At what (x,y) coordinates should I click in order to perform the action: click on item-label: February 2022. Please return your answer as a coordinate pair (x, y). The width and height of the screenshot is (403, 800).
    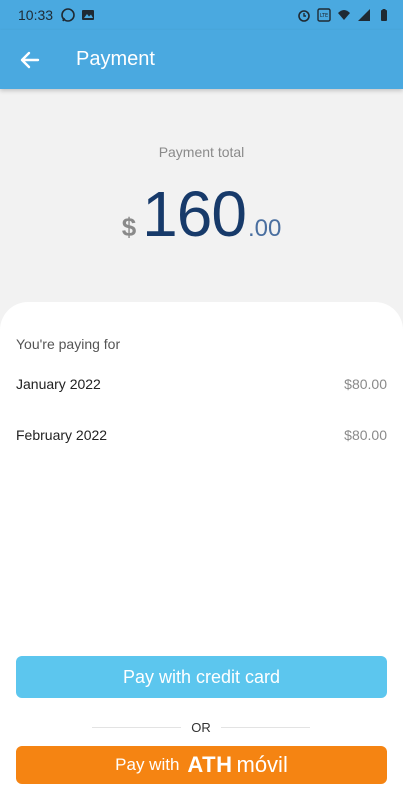
    Looking at the image, I should click on (62, 435).